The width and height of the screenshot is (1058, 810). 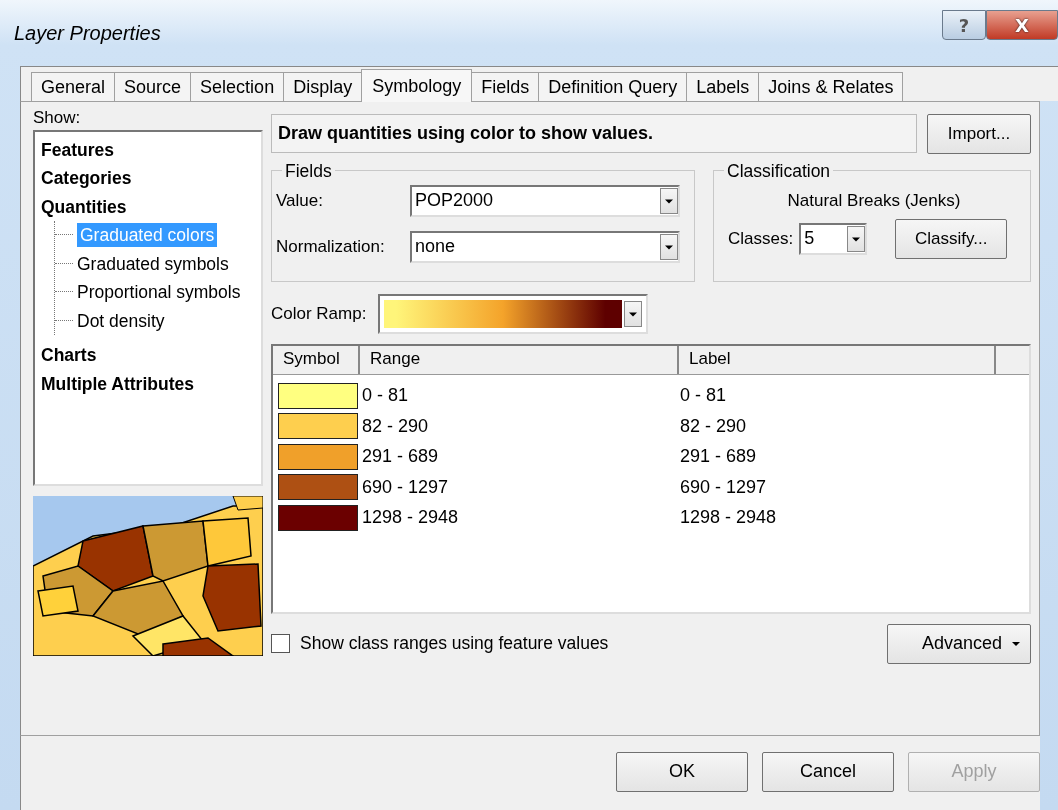 I want to click on dialog-button: Cancel, so click(x=828, y=771).